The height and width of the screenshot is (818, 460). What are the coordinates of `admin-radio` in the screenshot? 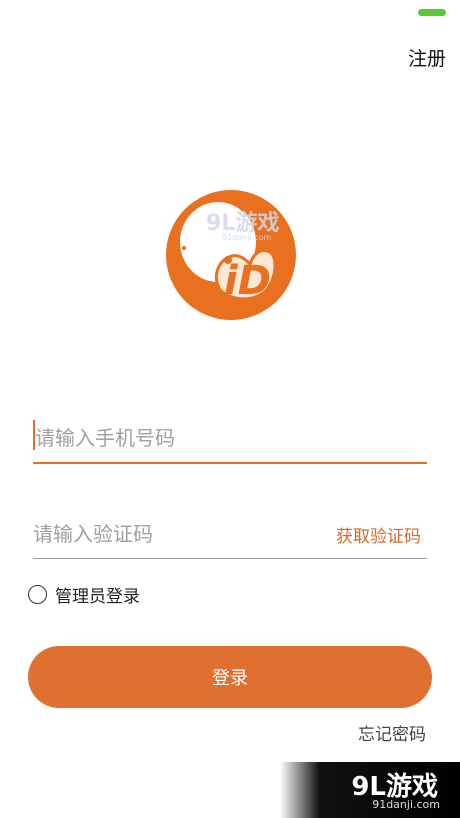 It's located at (37, 594).